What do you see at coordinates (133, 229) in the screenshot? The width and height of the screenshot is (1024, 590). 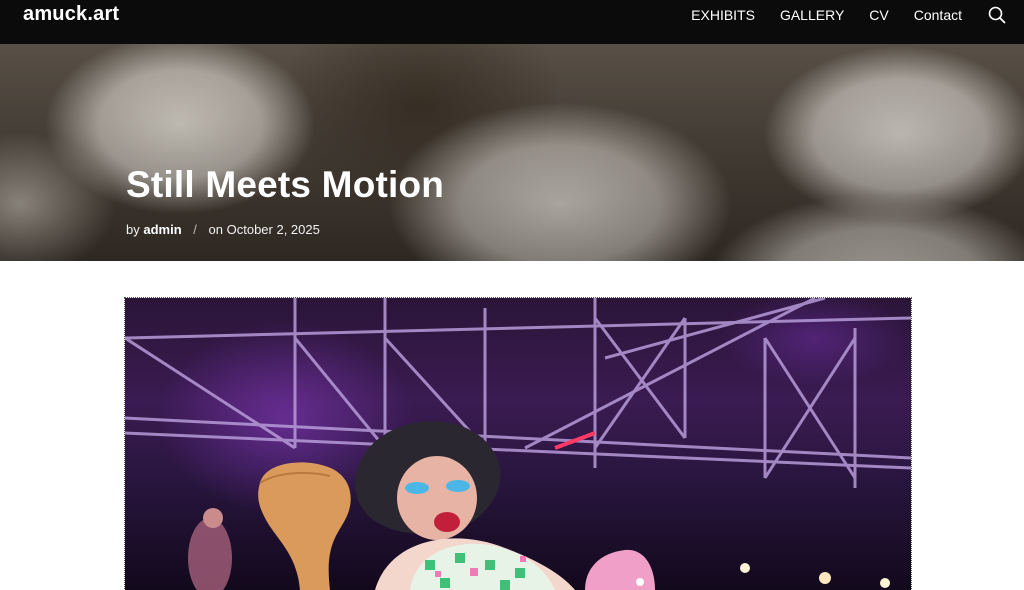 I see `by-label: by` at bounding box center [133, 229].